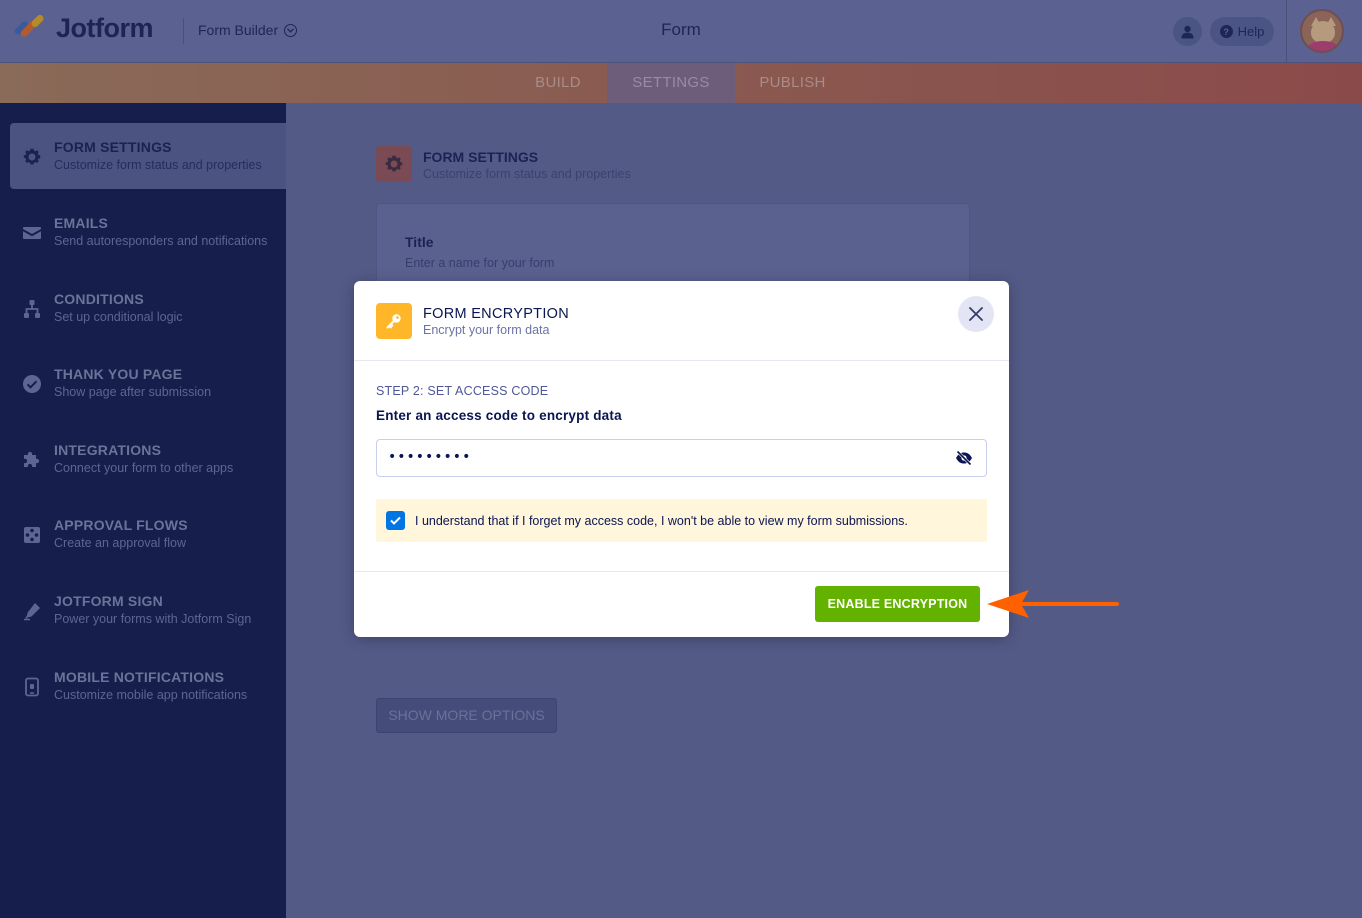 This screenshot has height=918, width=1362. What do you see at coordinates (139, 677) in the screenshot?
I see `sidebar-item-title: MOBILE NOTIFICATIONS` at bounding box center [139, 677].